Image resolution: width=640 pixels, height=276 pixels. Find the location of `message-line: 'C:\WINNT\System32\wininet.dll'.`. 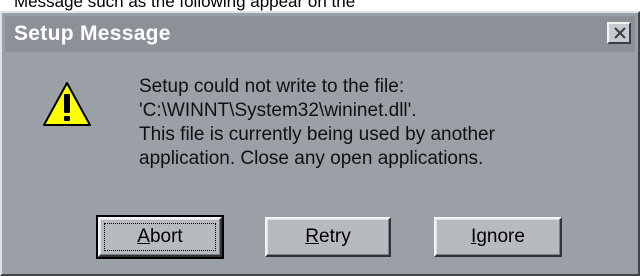

message-line: 'C:\WINNT\System32\wininet.dll'. is located at coordinates (278, 110).